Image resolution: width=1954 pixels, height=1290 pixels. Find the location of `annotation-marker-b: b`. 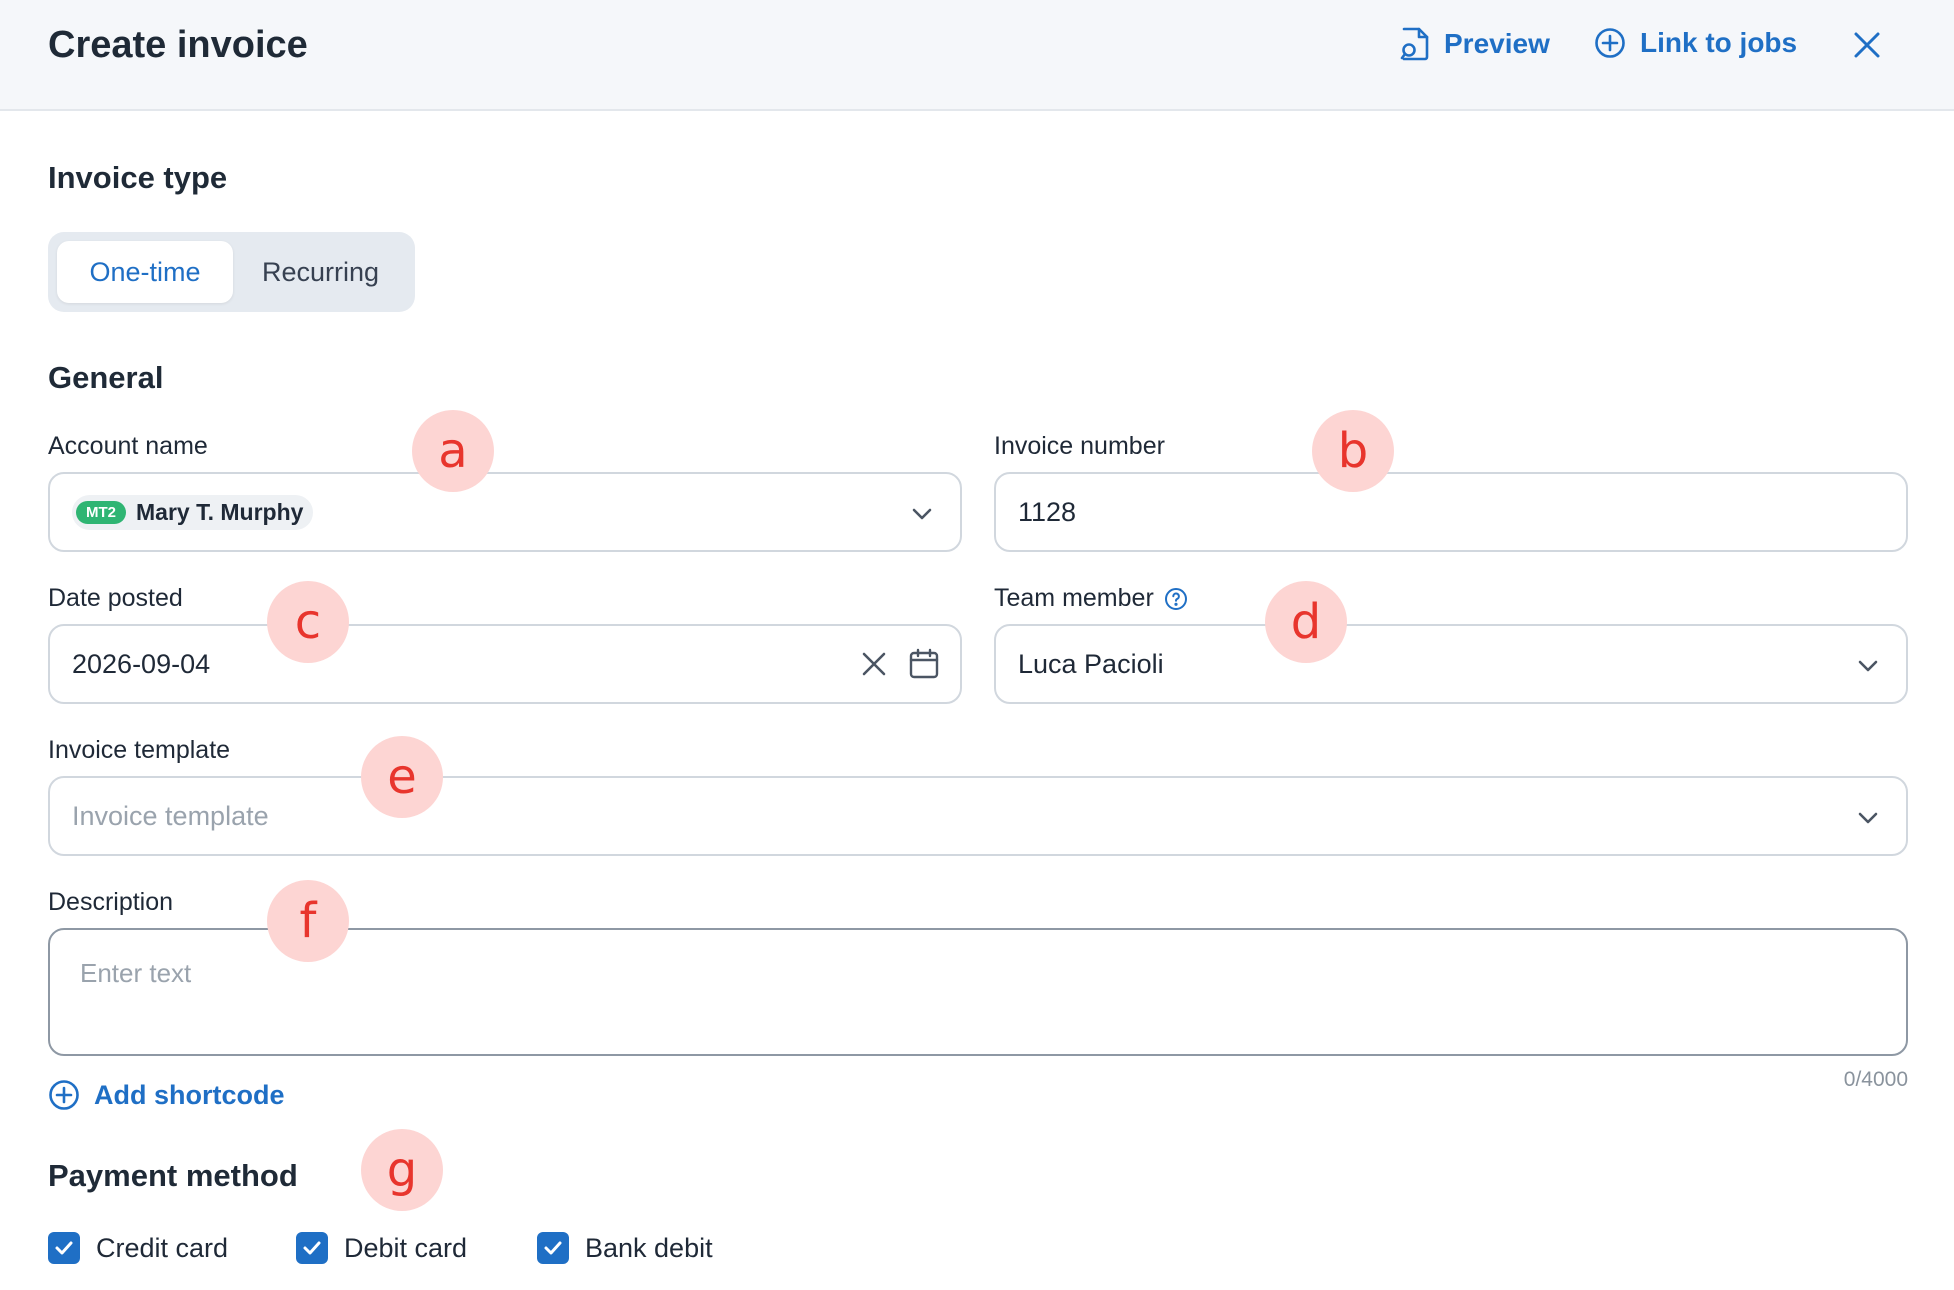

annotation-marker-b: b is located at coordinates (1353, 451).